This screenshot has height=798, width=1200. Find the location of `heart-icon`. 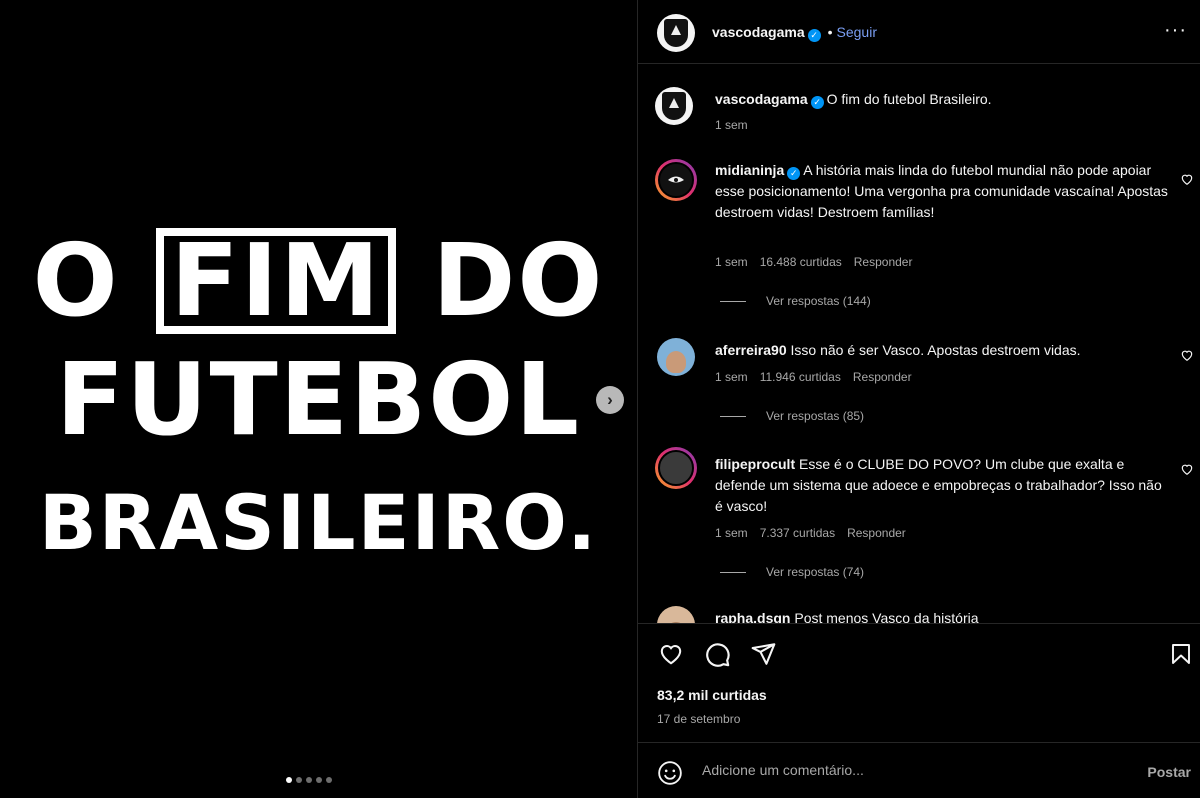

heart-icon is located at coordinates (671, 654).